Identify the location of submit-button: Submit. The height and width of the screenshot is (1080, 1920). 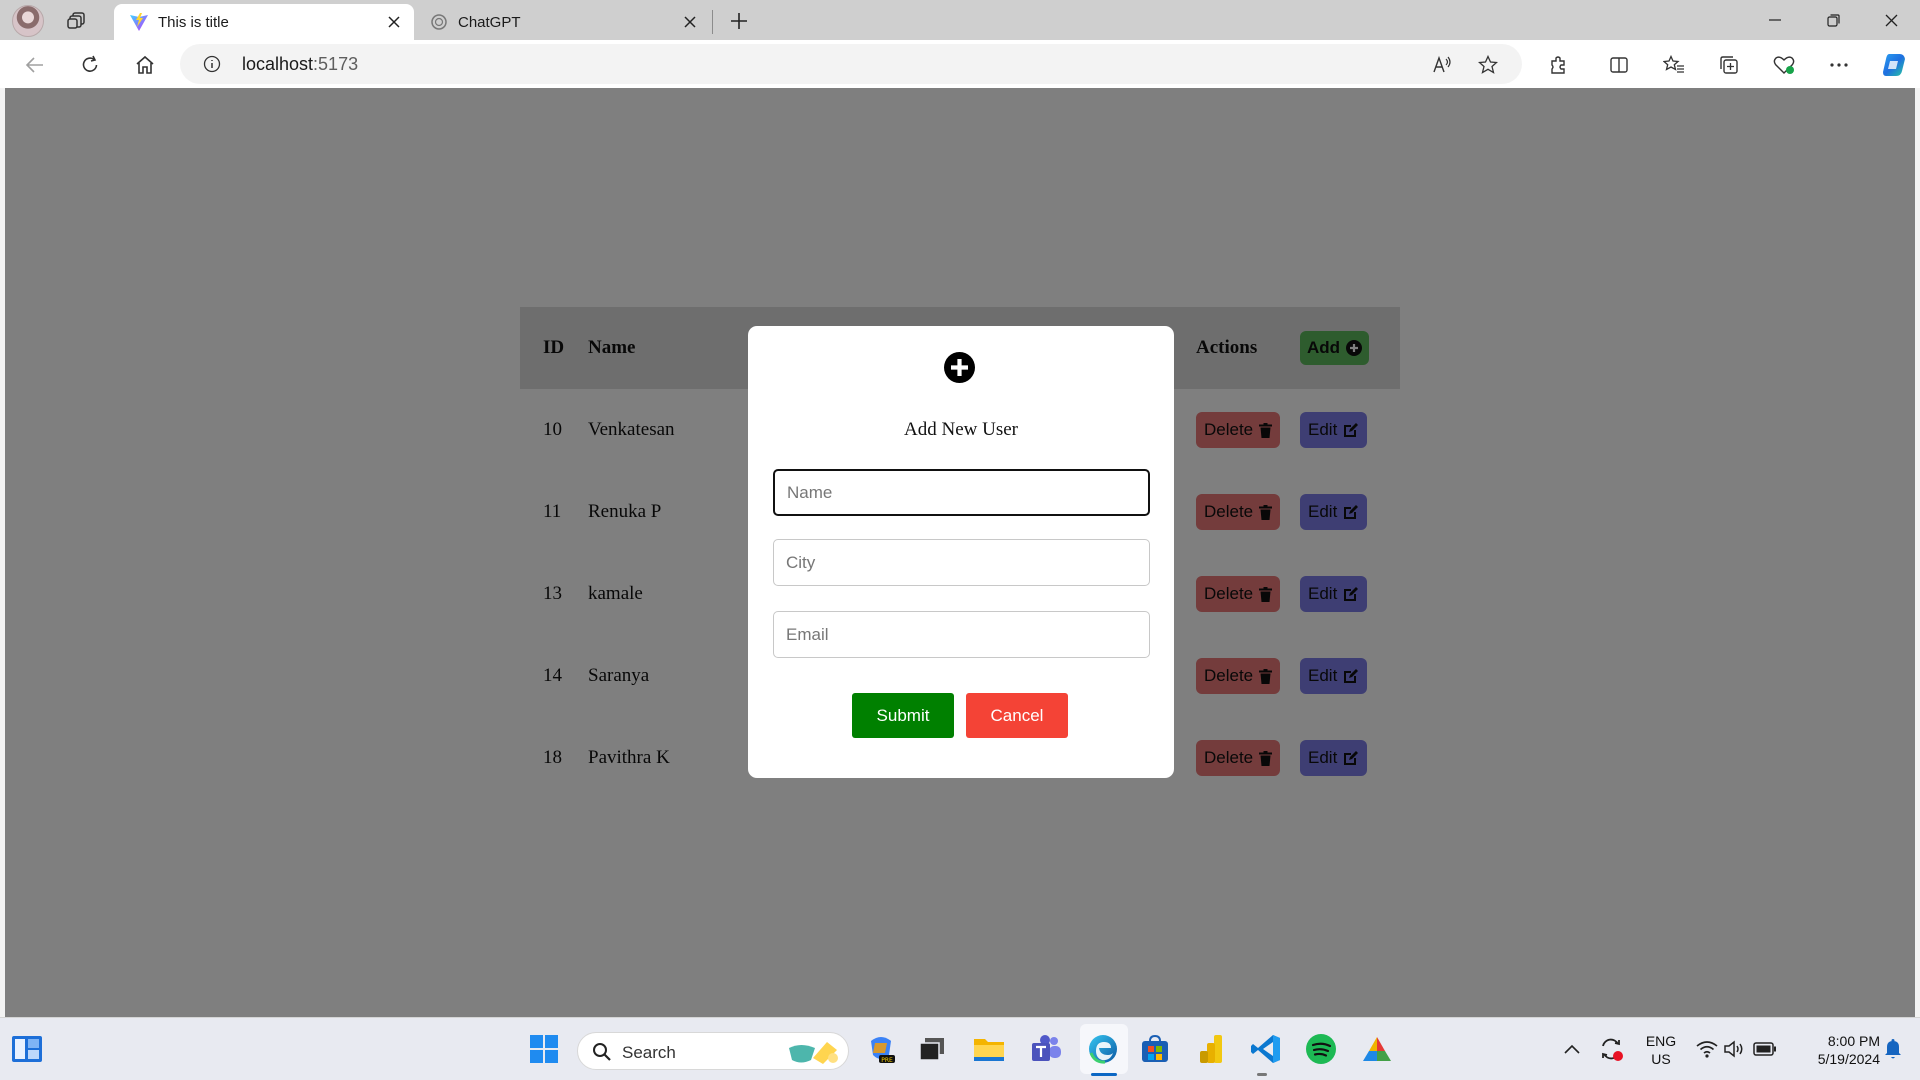
(903, 715).